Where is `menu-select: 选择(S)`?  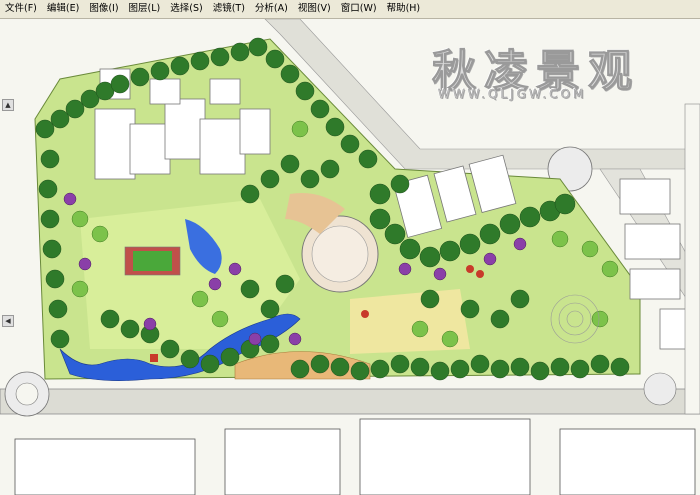 menu-select: 选择(S) is located at coordinates (186, 9).